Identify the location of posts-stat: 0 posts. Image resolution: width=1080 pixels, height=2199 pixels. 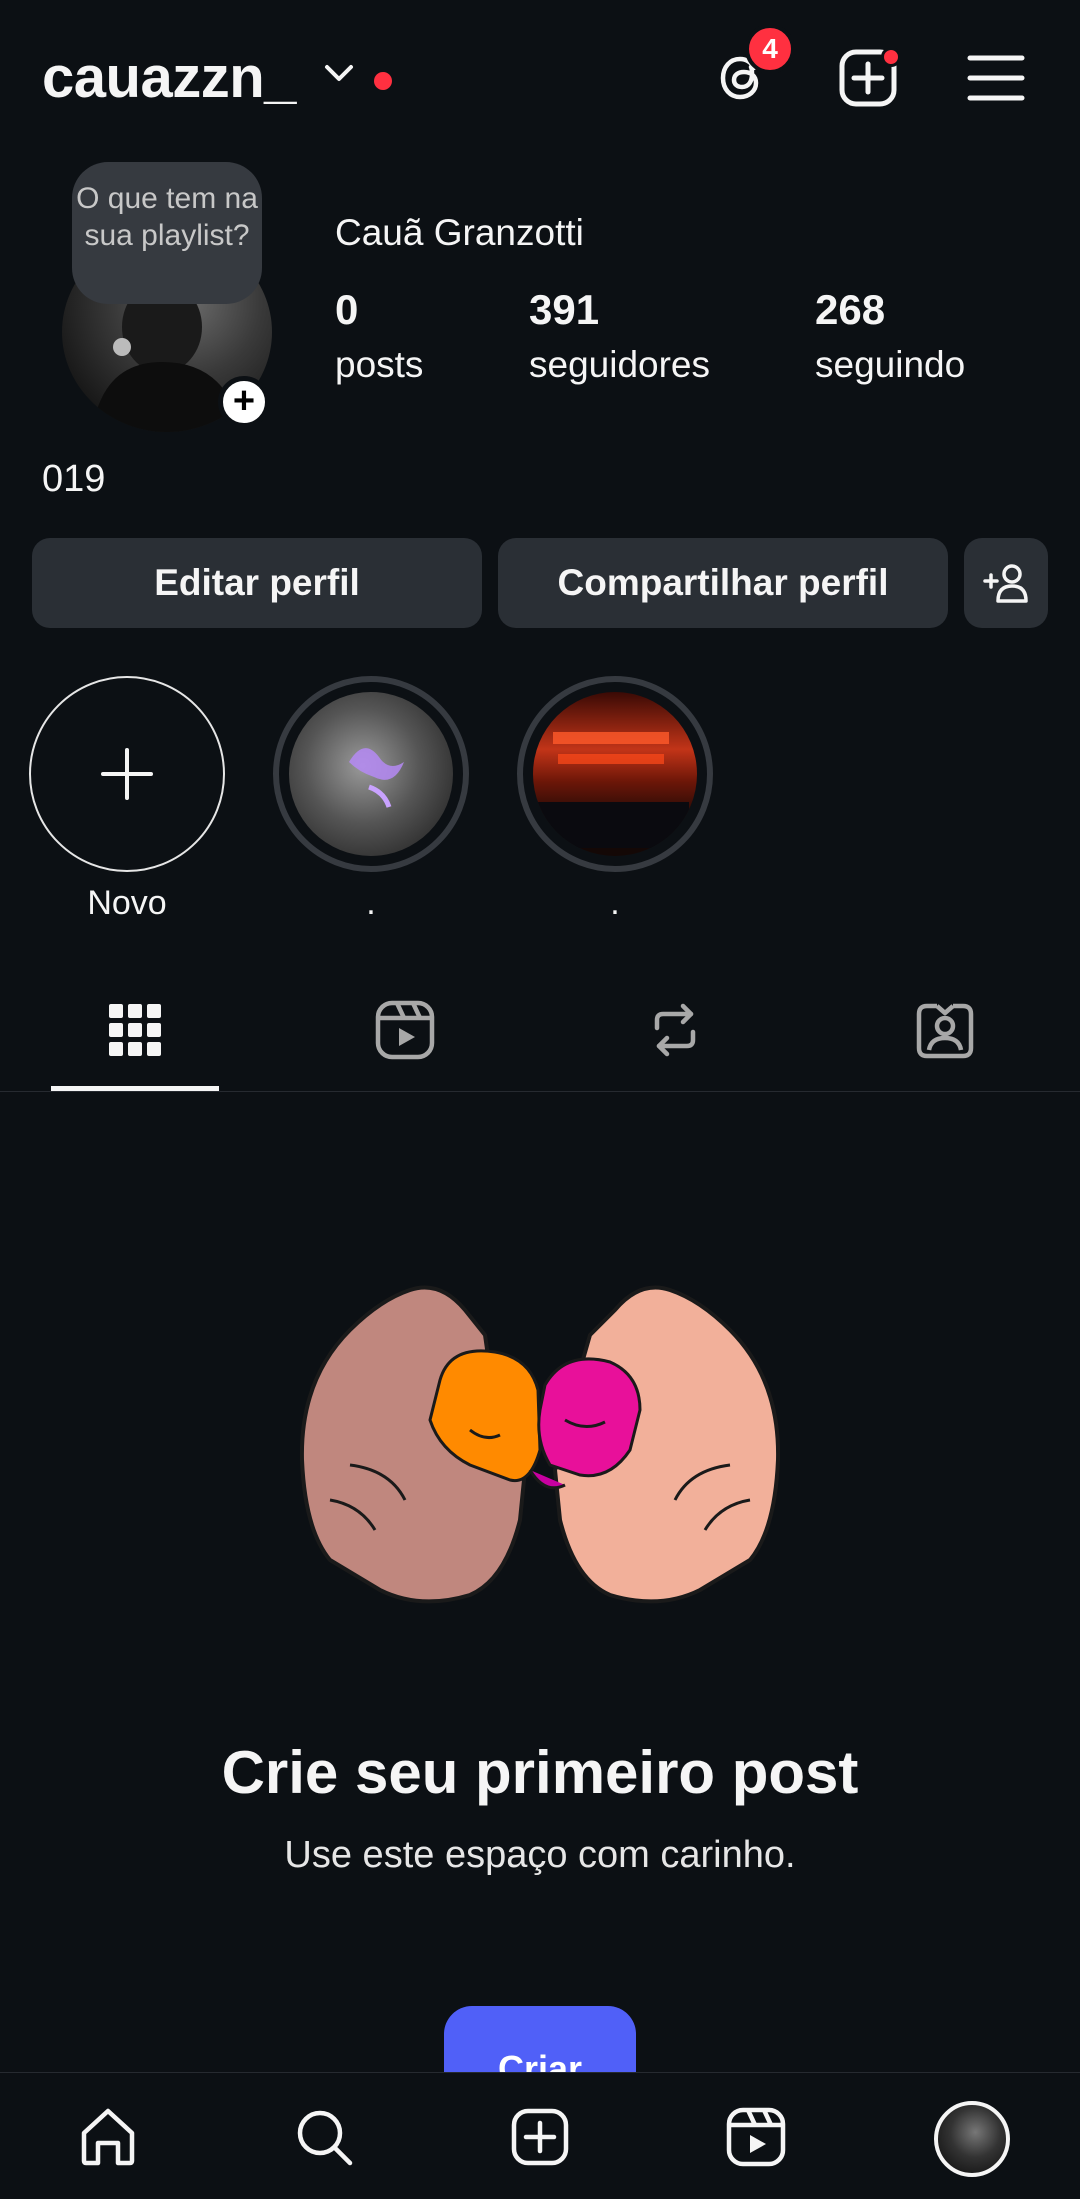
(379, 336).